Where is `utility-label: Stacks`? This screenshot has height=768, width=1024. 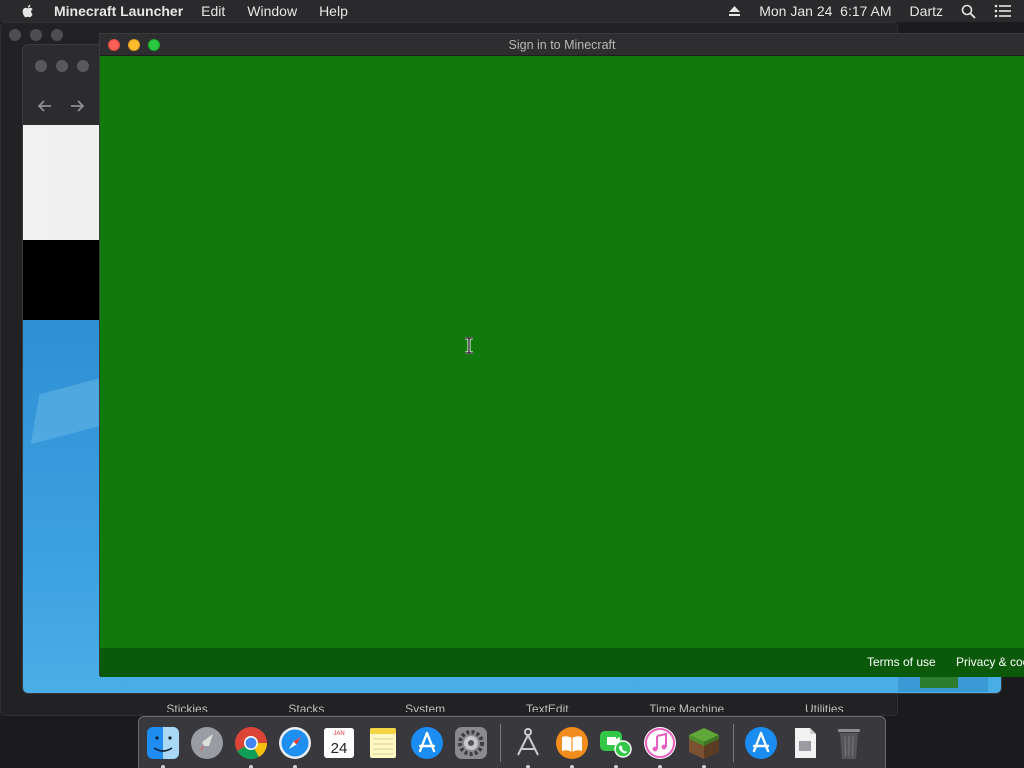 utility-label: Stacks is located at coordinates (306, 707).